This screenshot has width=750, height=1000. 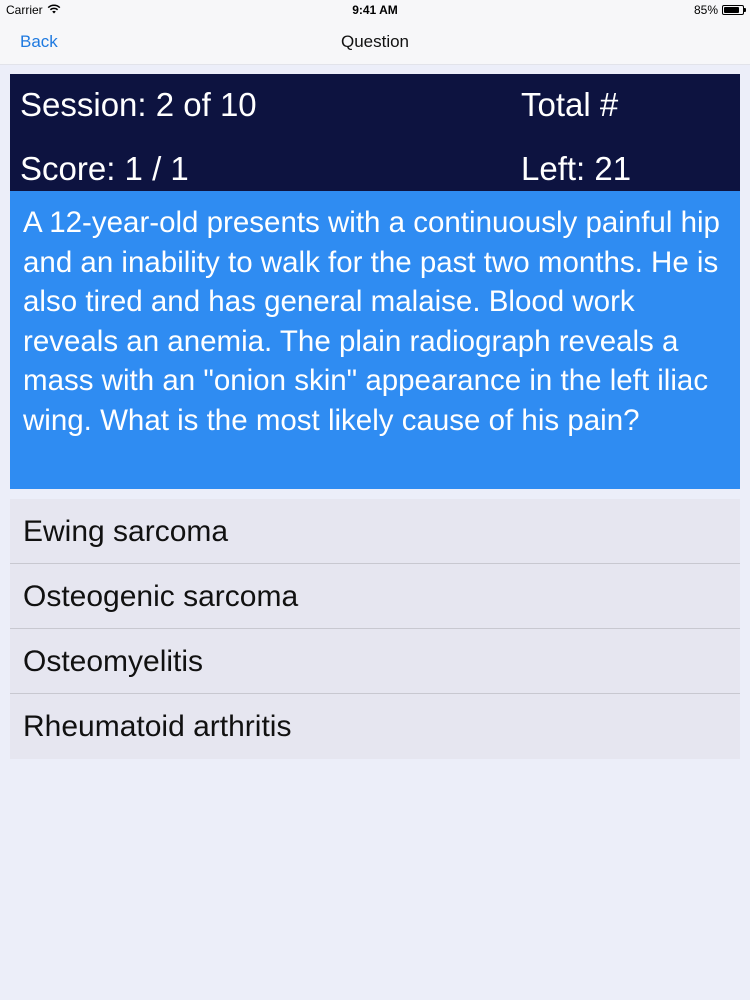 I want to click on answer-option: Osteomyelitis, so click(x=375, y=661).